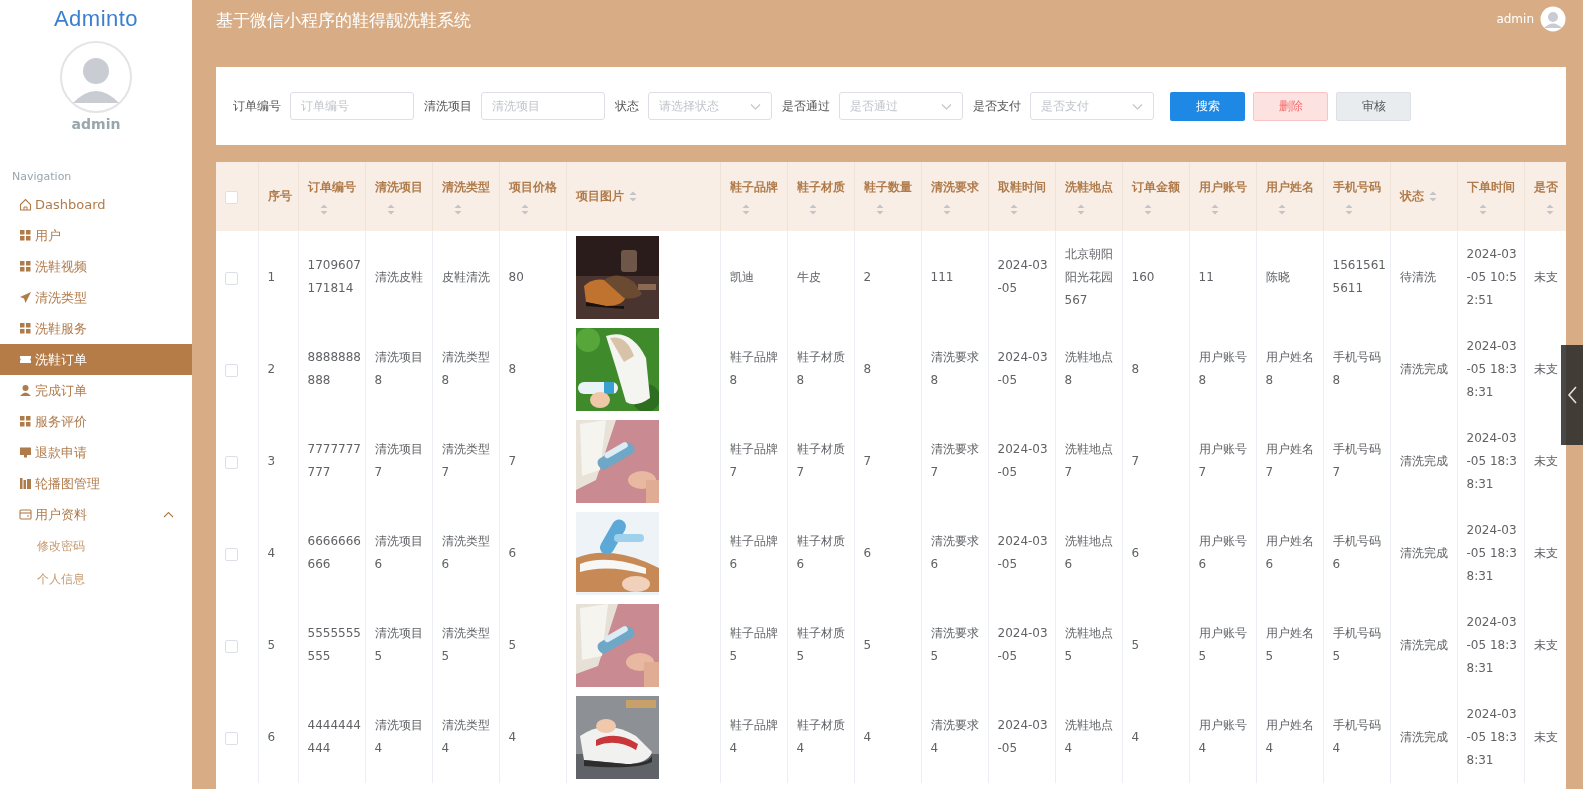 Image resolution: width=1583 pixels, height=789 pixels. What do you see at coordinates (887, 187) in the screenshot?
I see `column-header: 鞋子数量` at bounding box center [887, 187].